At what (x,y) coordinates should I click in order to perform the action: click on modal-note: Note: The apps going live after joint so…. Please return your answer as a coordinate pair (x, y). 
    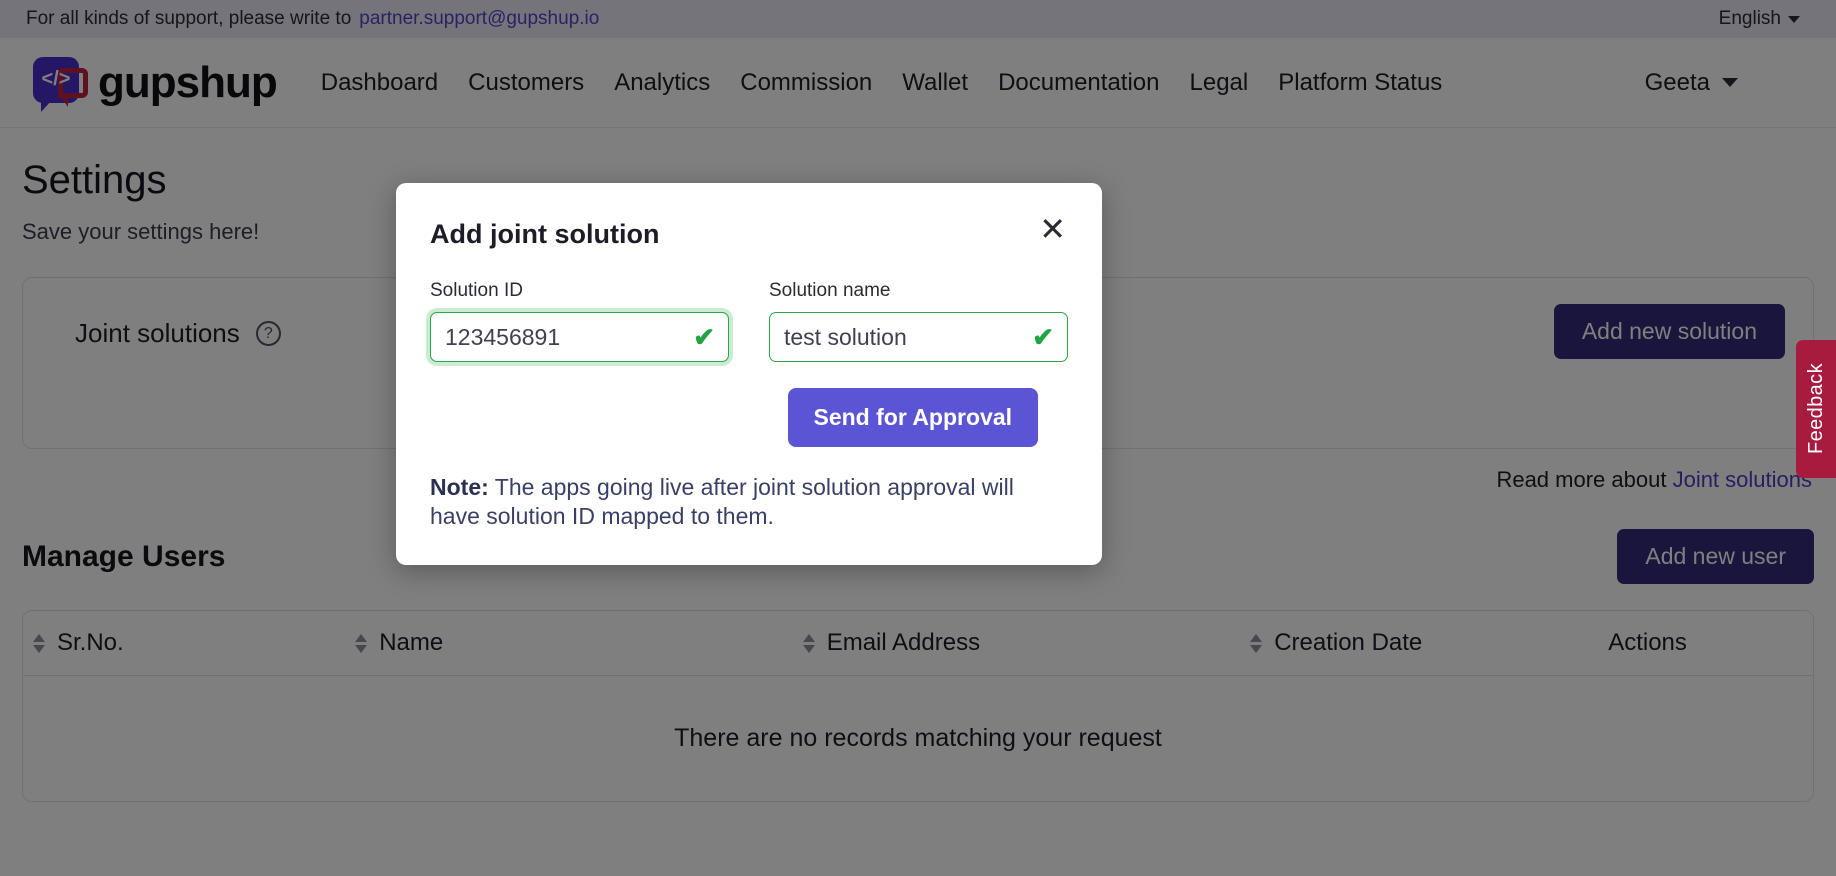
    Looking at the image, I should click on (749, 502).